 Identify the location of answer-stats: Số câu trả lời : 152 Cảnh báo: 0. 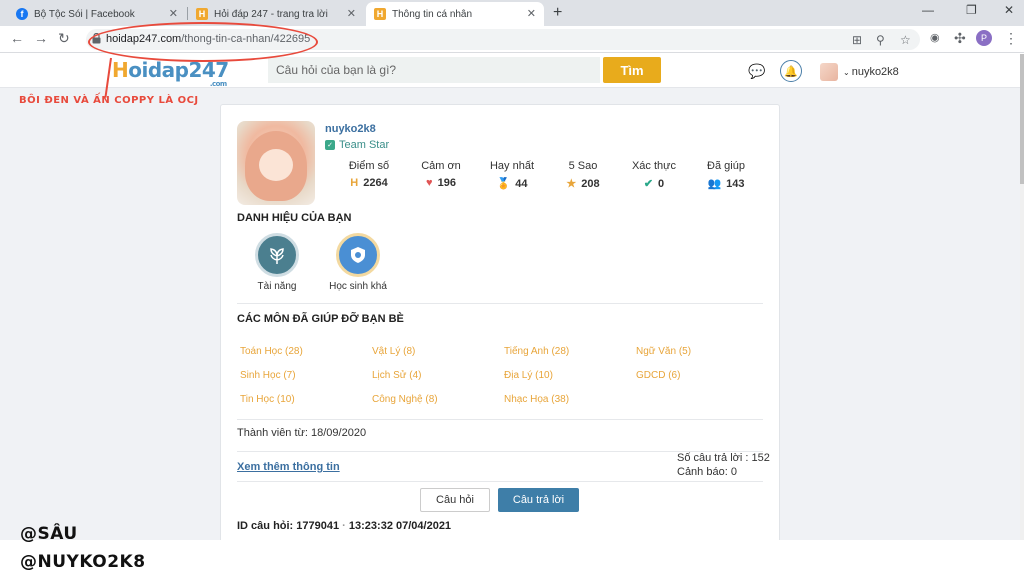
(723, 465).